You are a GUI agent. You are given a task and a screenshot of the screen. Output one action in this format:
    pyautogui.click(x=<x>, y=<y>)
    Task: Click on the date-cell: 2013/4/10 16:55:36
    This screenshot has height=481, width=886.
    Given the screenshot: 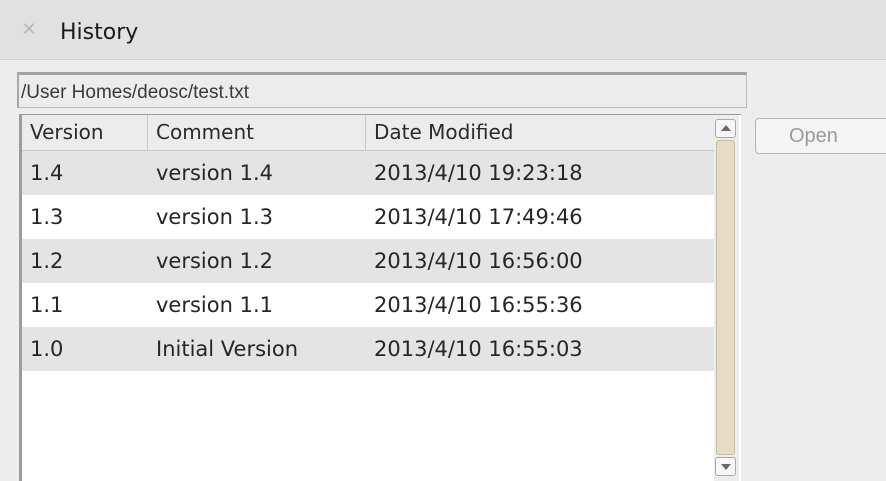 What is the action you would take?
    pyautogui.click(x=478, y=305)
    